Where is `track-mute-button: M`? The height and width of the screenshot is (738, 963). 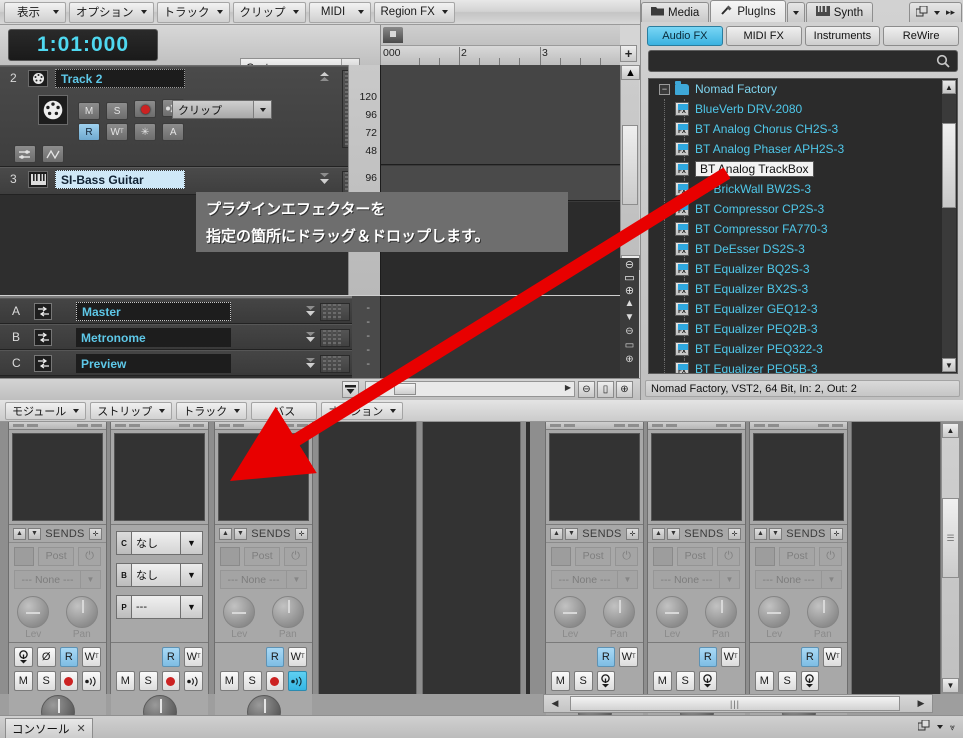
track-mute-button: M is located at coordinates (89, 111).